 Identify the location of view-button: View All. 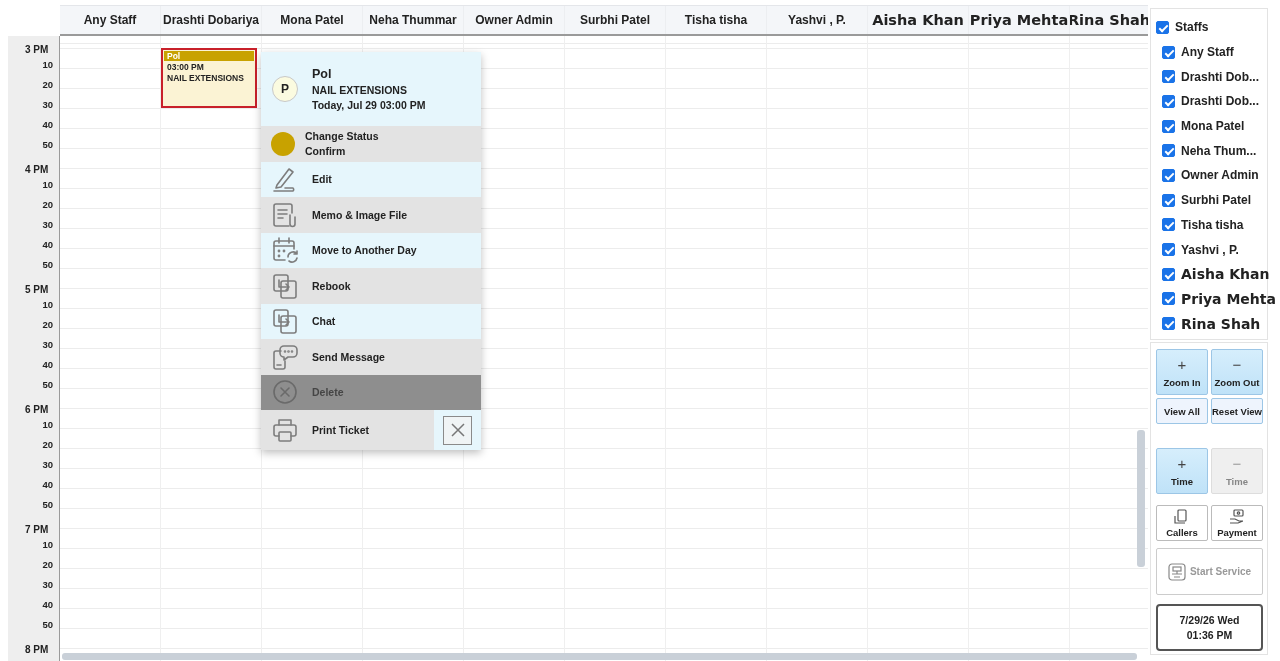
(1182, 411).